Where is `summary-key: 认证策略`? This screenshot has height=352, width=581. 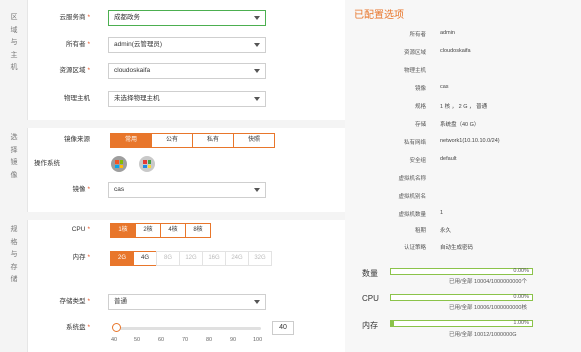
summary-key: 认证策略 is located at coordinates (414, 248).